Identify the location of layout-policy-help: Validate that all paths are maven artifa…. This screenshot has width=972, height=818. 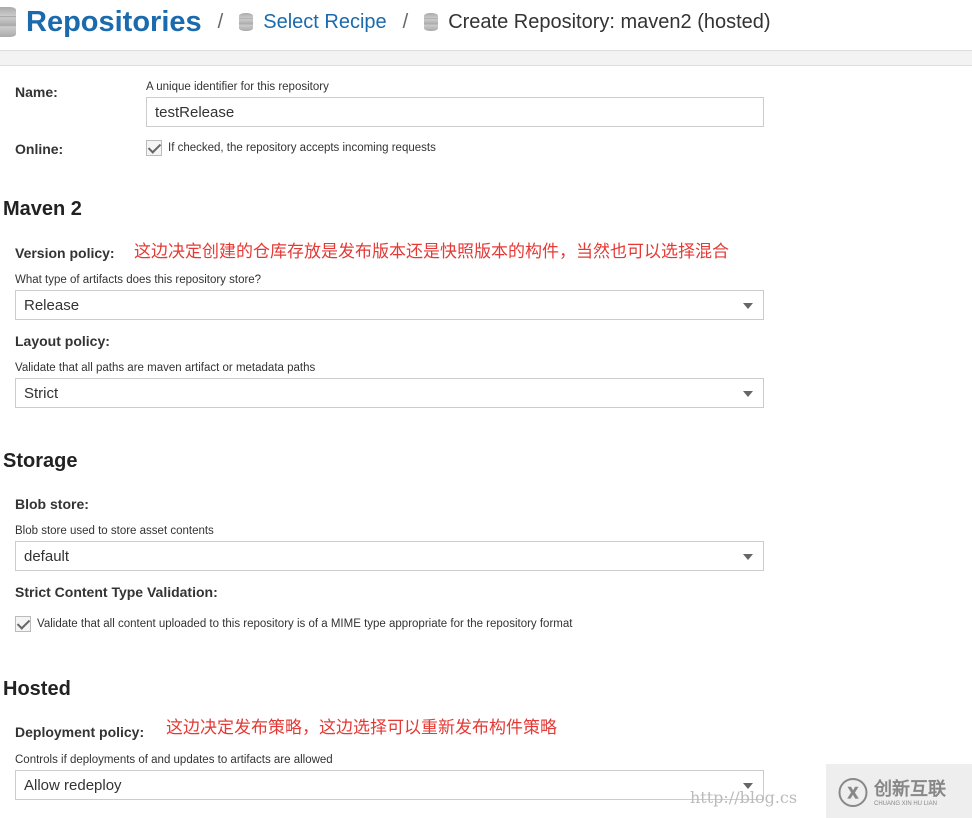
(165, 368).